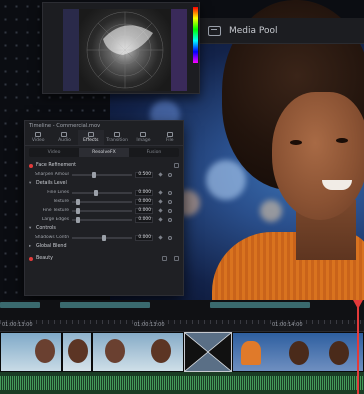 The image size is (364, 394). I want to click on image-icon, so click(143, 134).